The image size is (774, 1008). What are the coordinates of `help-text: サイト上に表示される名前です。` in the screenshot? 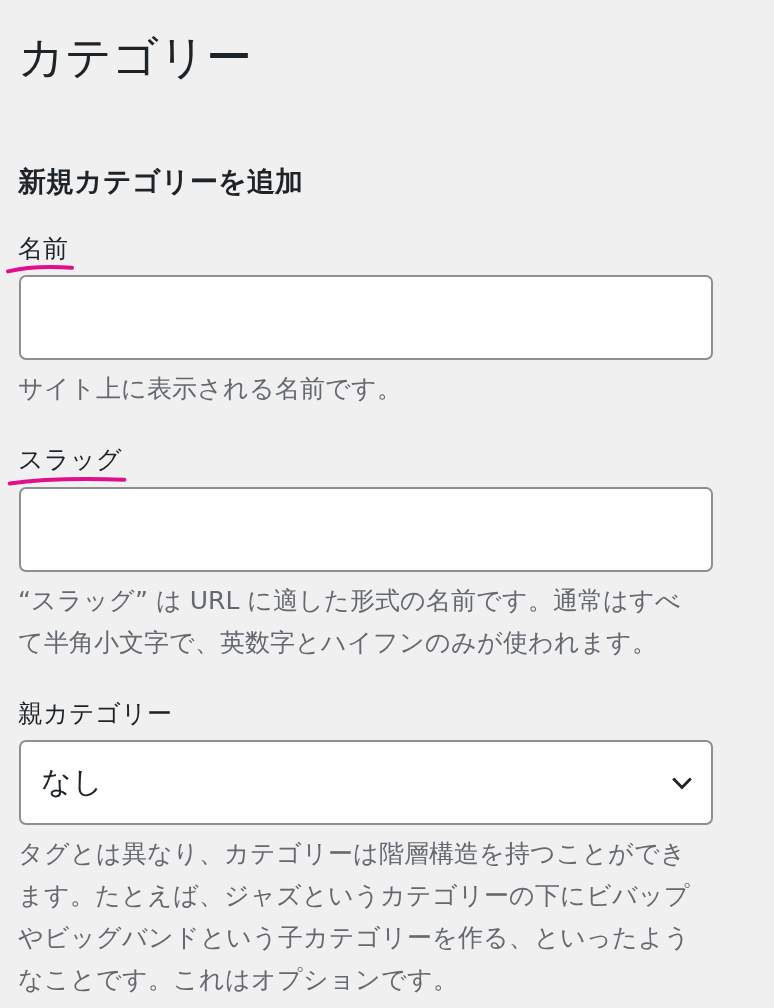 It's located at (210, 389).